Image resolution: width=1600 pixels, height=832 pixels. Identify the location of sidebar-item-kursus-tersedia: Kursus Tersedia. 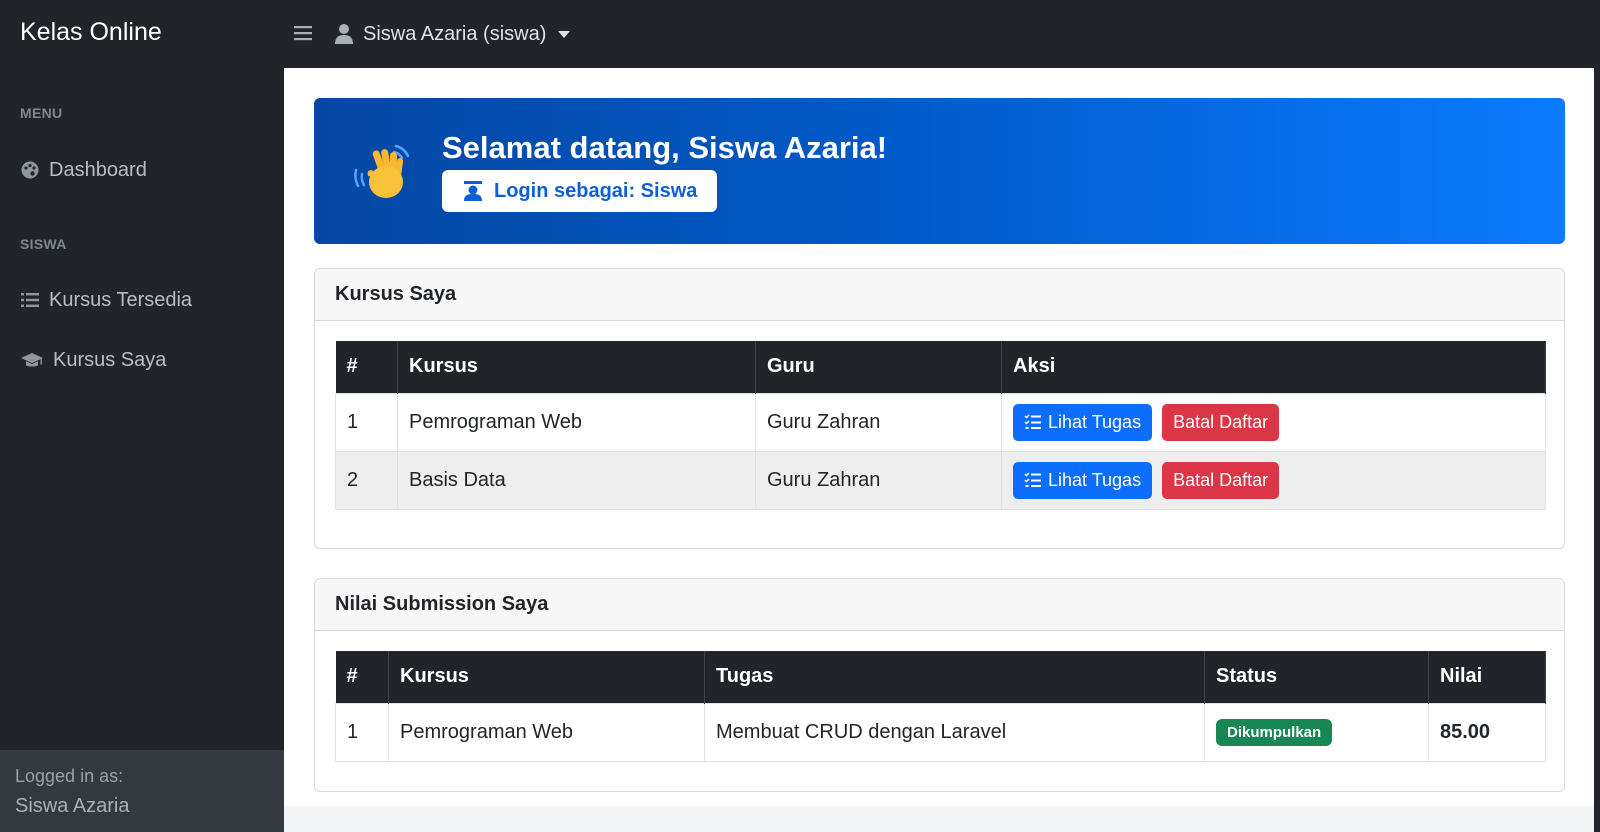
(106, 300).